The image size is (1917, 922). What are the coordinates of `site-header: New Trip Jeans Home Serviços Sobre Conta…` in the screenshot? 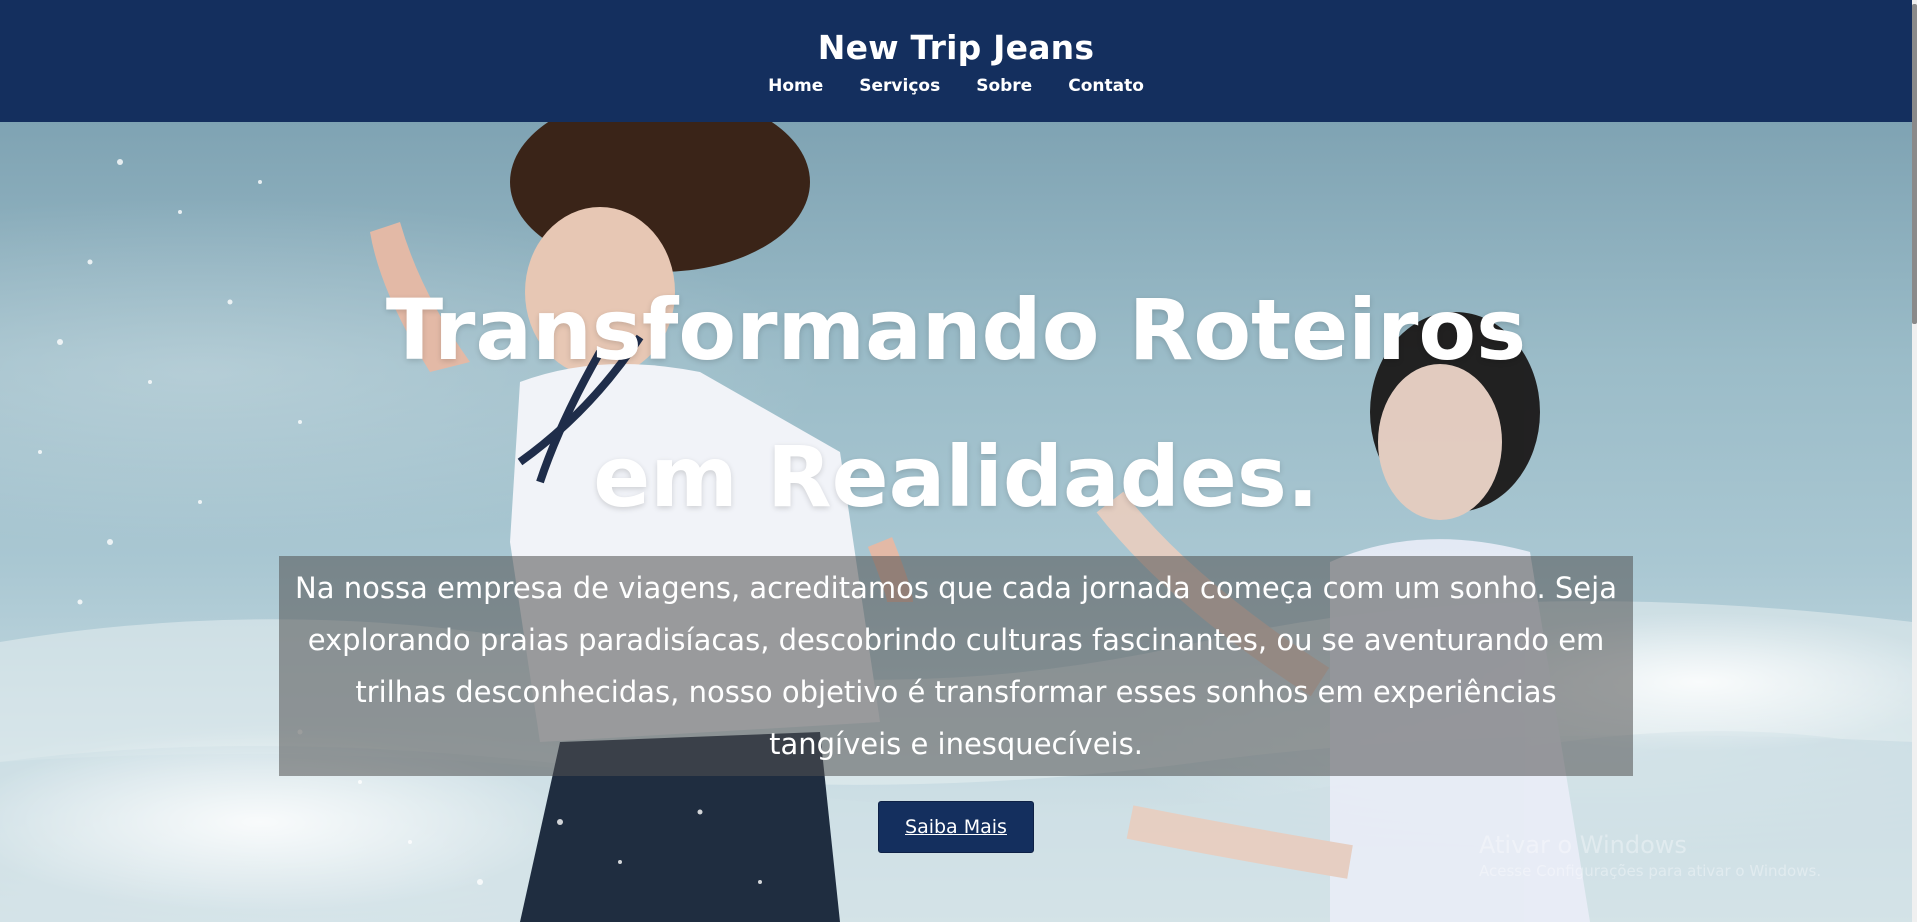 It's located at (956, 61).